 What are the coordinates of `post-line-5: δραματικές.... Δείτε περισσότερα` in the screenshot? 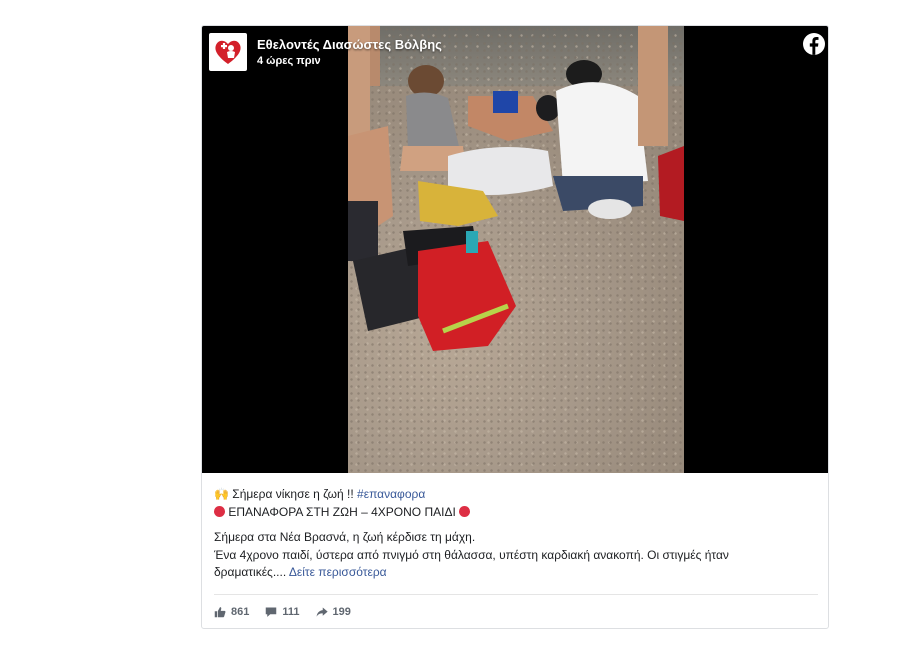 It's located at (514, 573).